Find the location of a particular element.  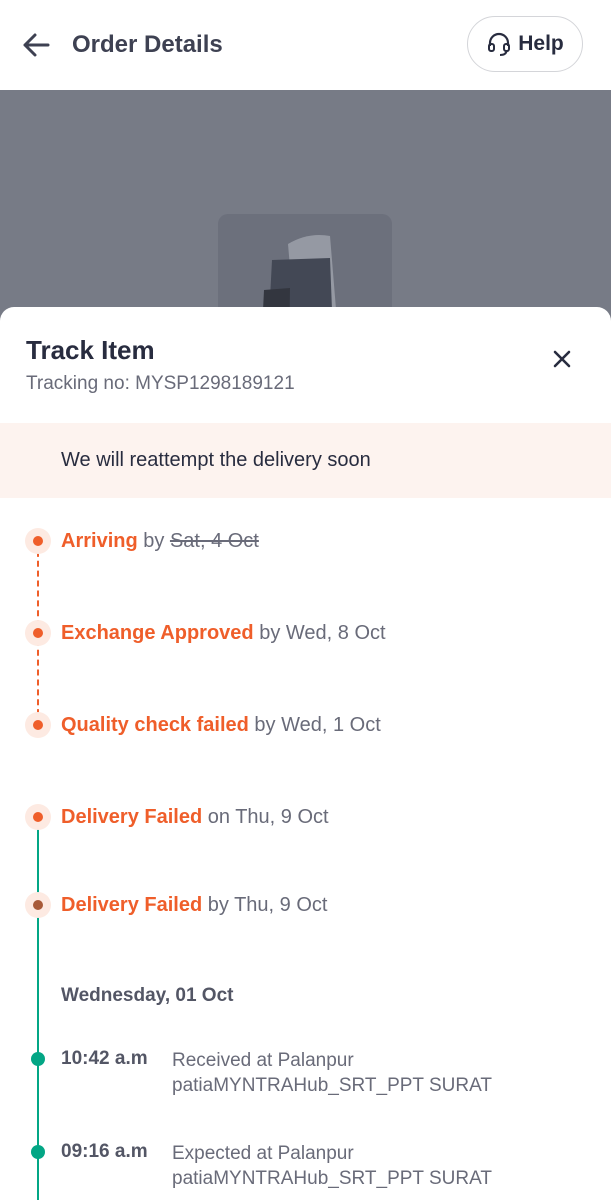

timeline-step: Exchange Approved by Wed, 8 Oct is located at coordinates (223, 633).